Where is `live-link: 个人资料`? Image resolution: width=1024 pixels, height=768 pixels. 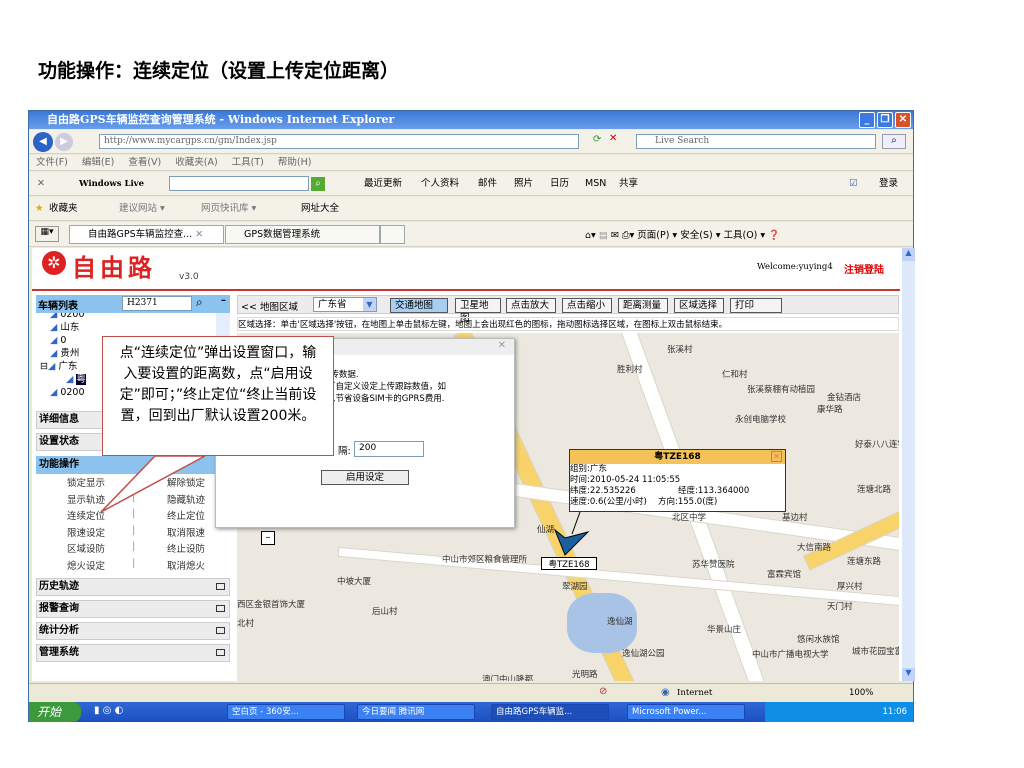 live-link: 个人资料 is located at coordinates (440, 184).